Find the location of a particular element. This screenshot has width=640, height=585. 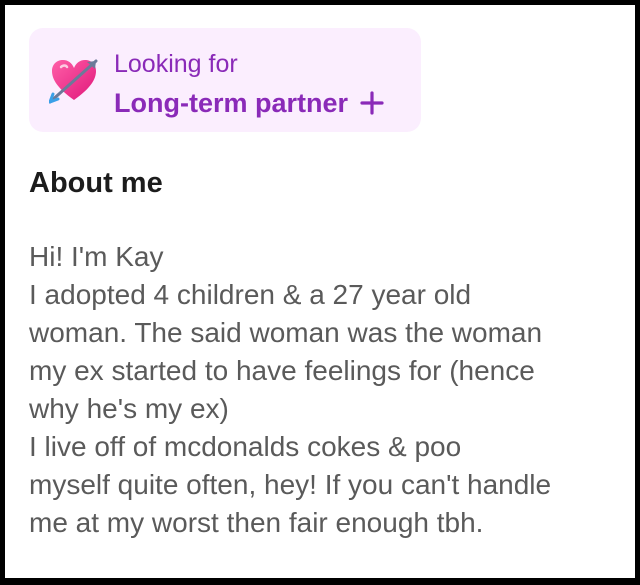

about-me-title: About me is located at coordinates (96, 183).